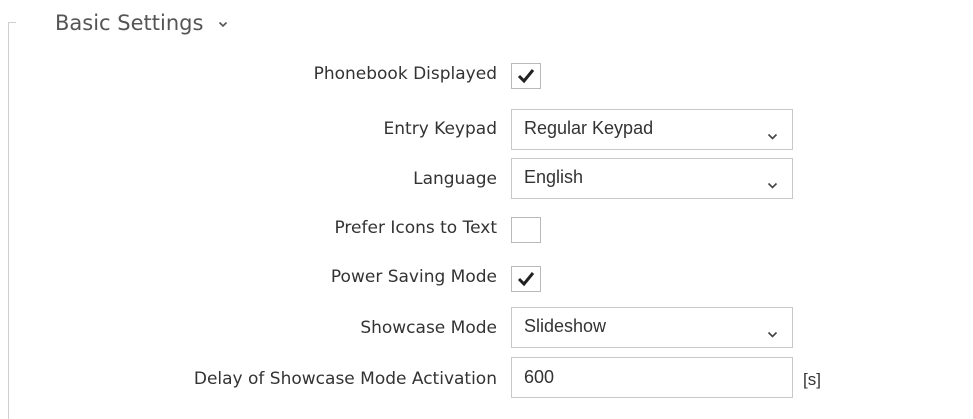  Describe the element at coordinates (652, 178) in the screenshot. I see `language-select: English` at that location.